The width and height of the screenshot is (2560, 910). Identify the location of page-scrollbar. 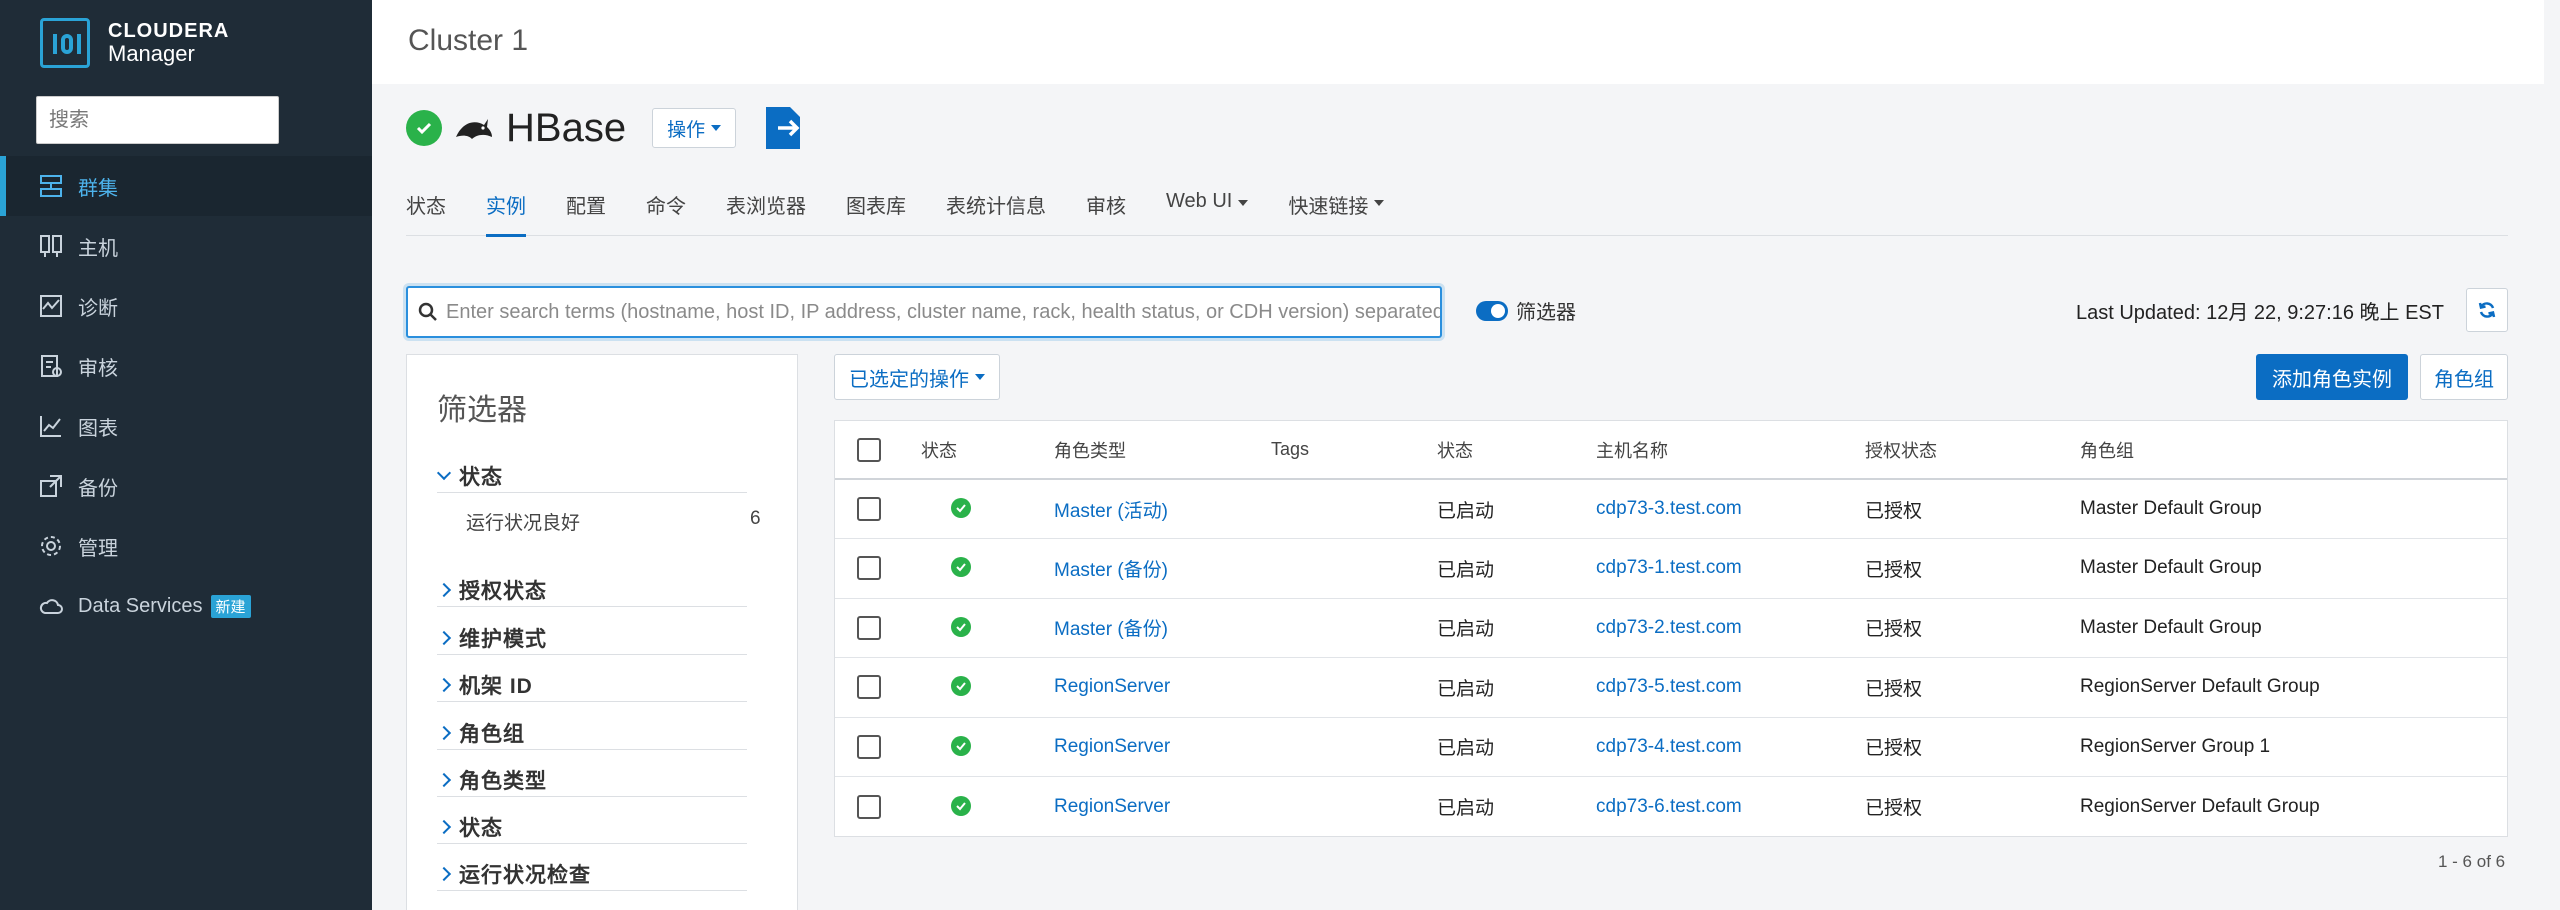
(2552, 455).